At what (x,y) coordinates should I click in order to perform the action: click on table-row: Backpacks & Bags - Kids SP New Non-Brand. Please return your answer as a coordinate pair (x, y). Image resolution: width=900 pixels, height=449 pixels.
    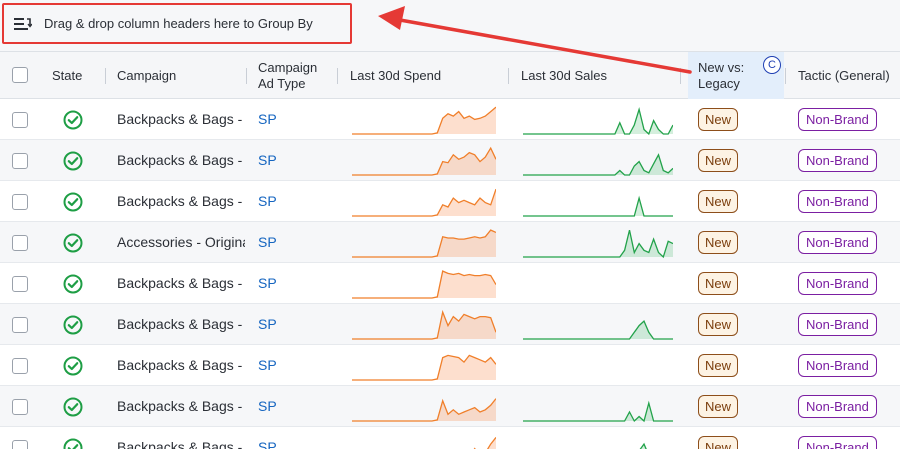
    Looking at the image, I should click on (450, 438).